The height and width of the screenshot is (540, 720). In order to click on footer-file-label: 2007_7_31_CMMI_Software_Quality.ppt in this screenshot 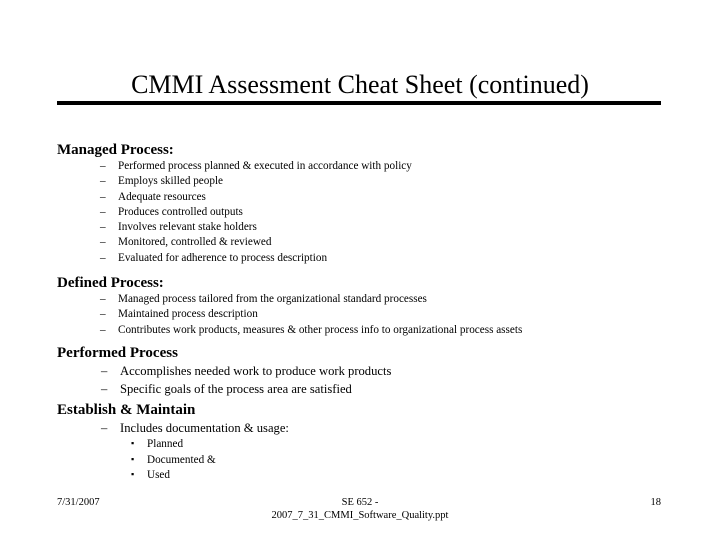, I will do `click(360, 515)`.